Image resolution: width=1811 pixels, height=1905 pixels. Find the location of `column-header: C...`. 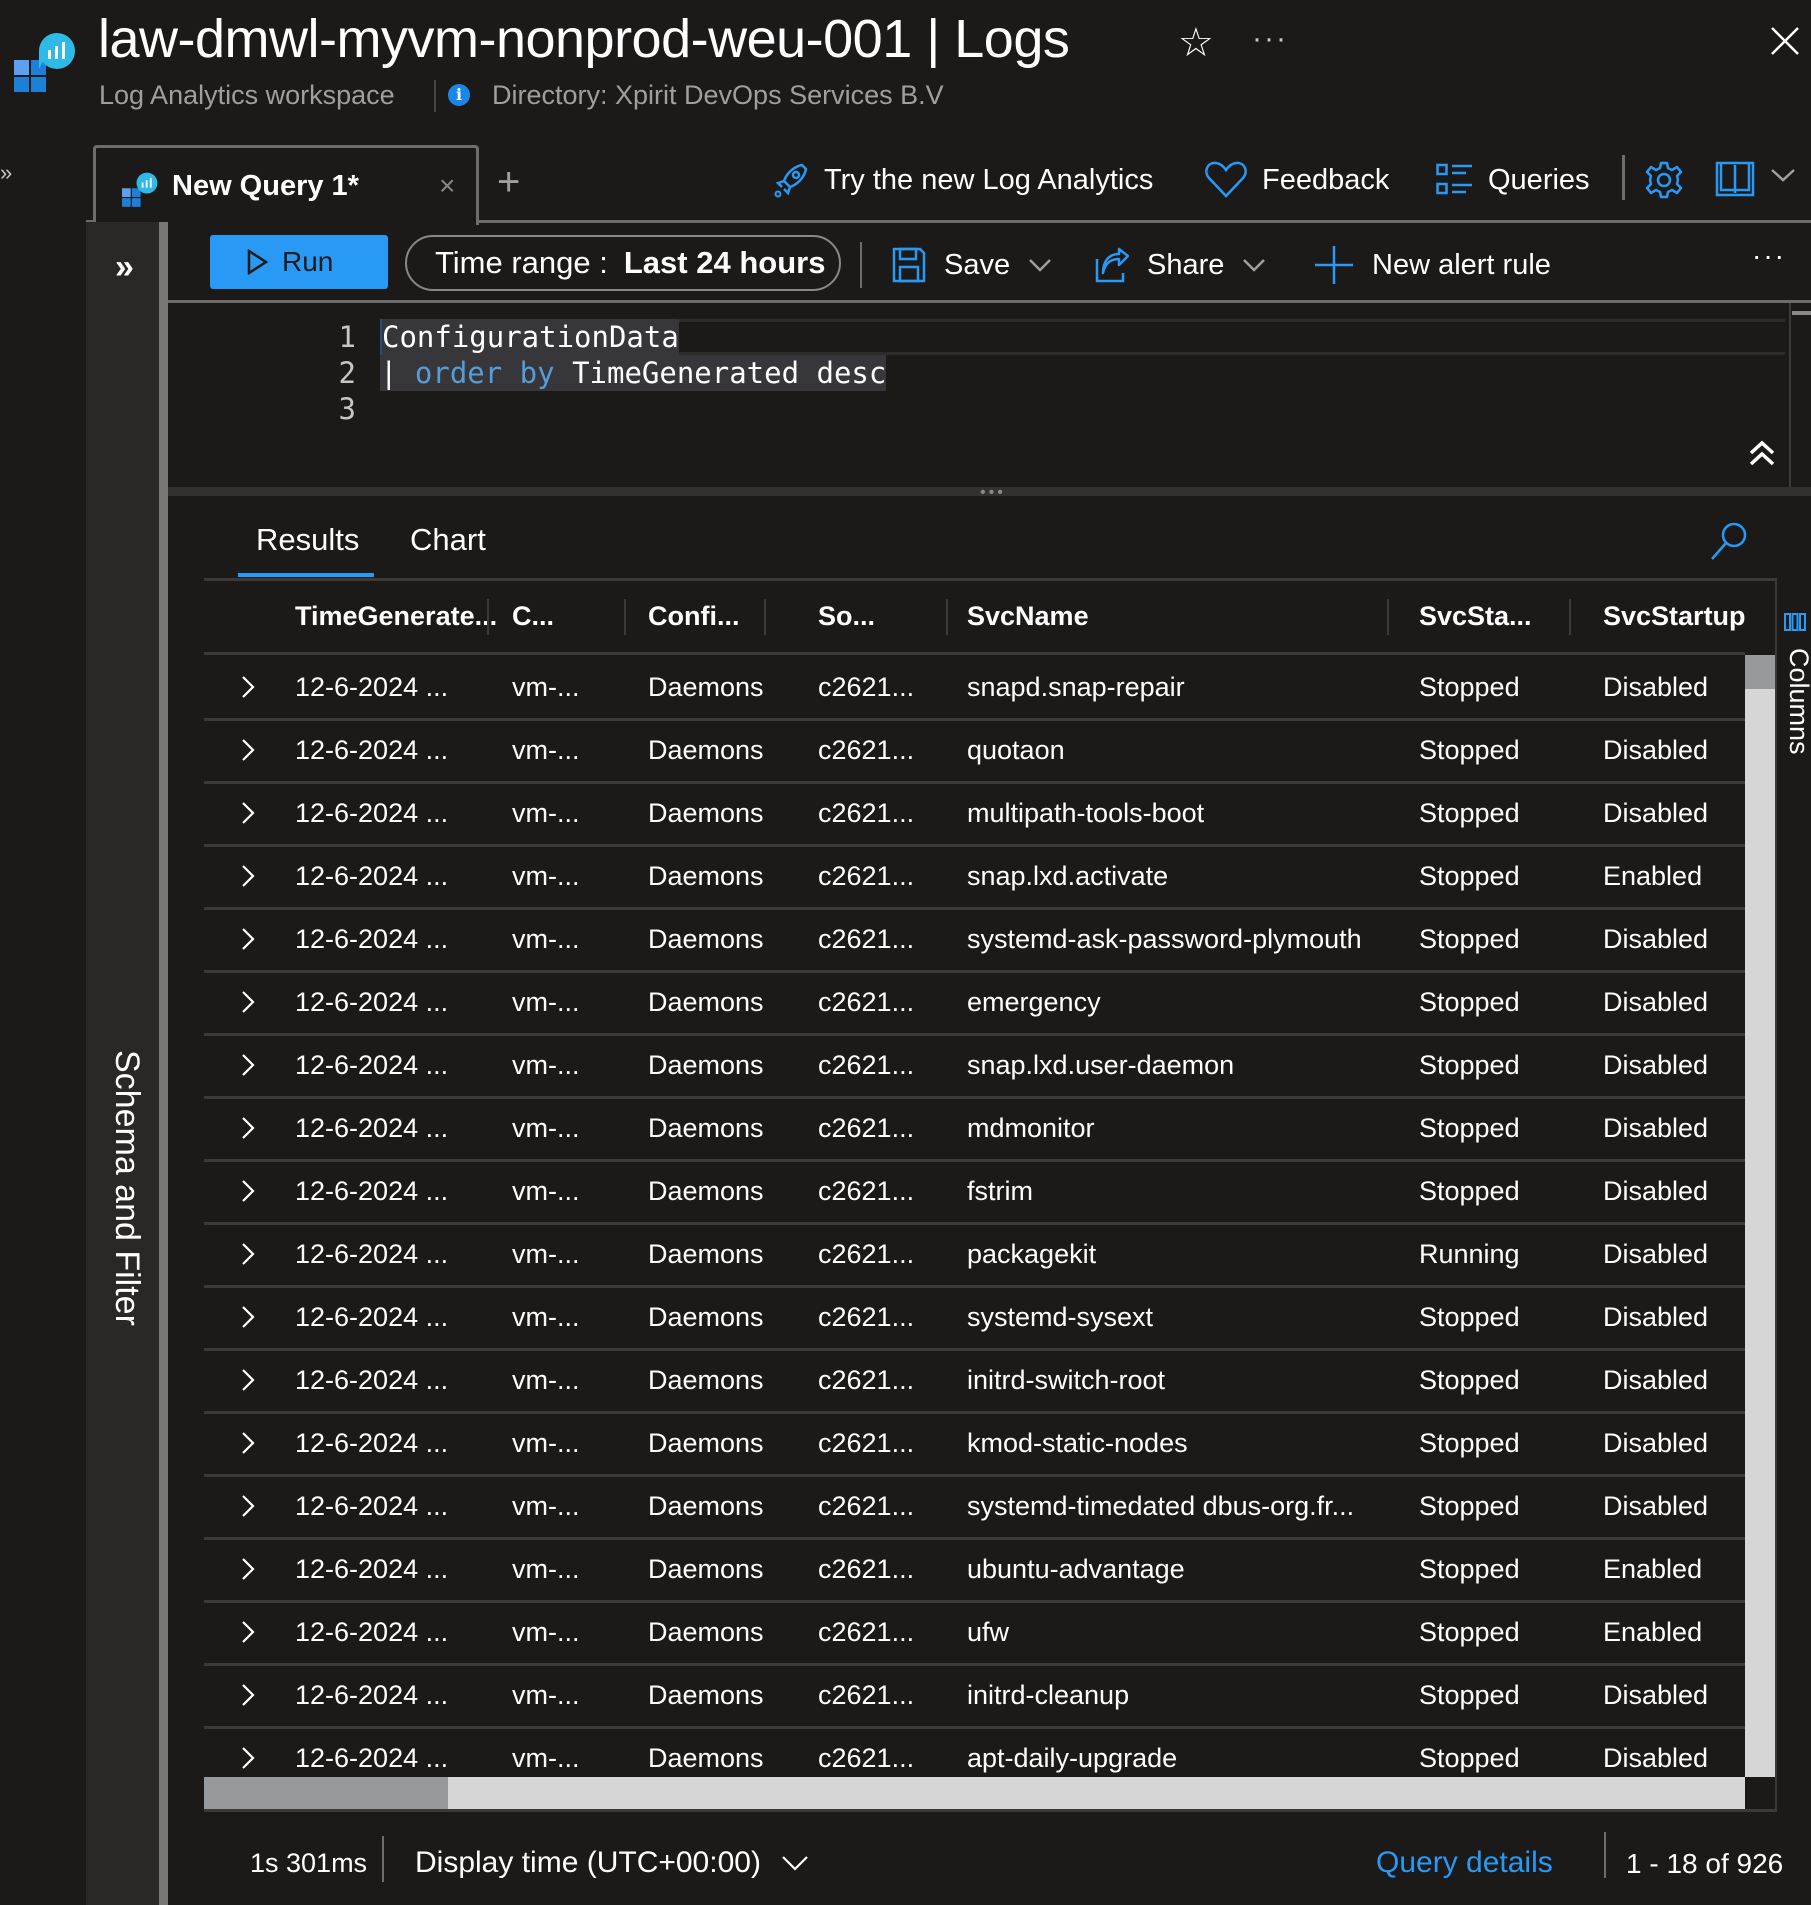

column-header: C... is located at coordinates (533, 616).